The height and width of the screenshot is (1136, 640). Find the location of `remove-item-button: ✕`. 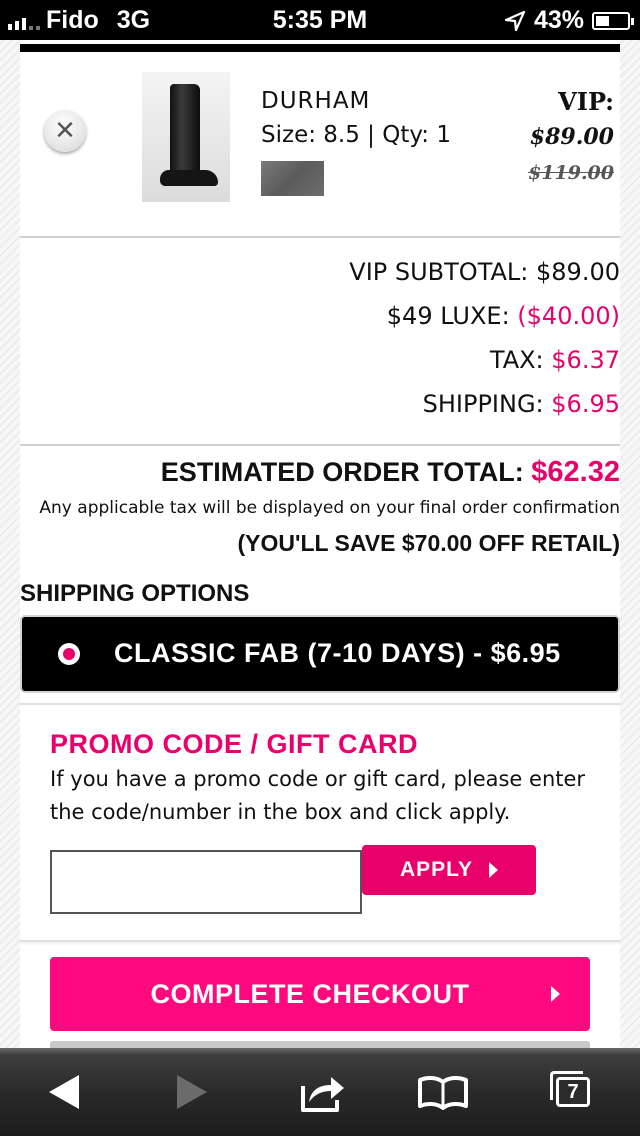

remove-item-button: ✕ is located at coordinates (65, 131).